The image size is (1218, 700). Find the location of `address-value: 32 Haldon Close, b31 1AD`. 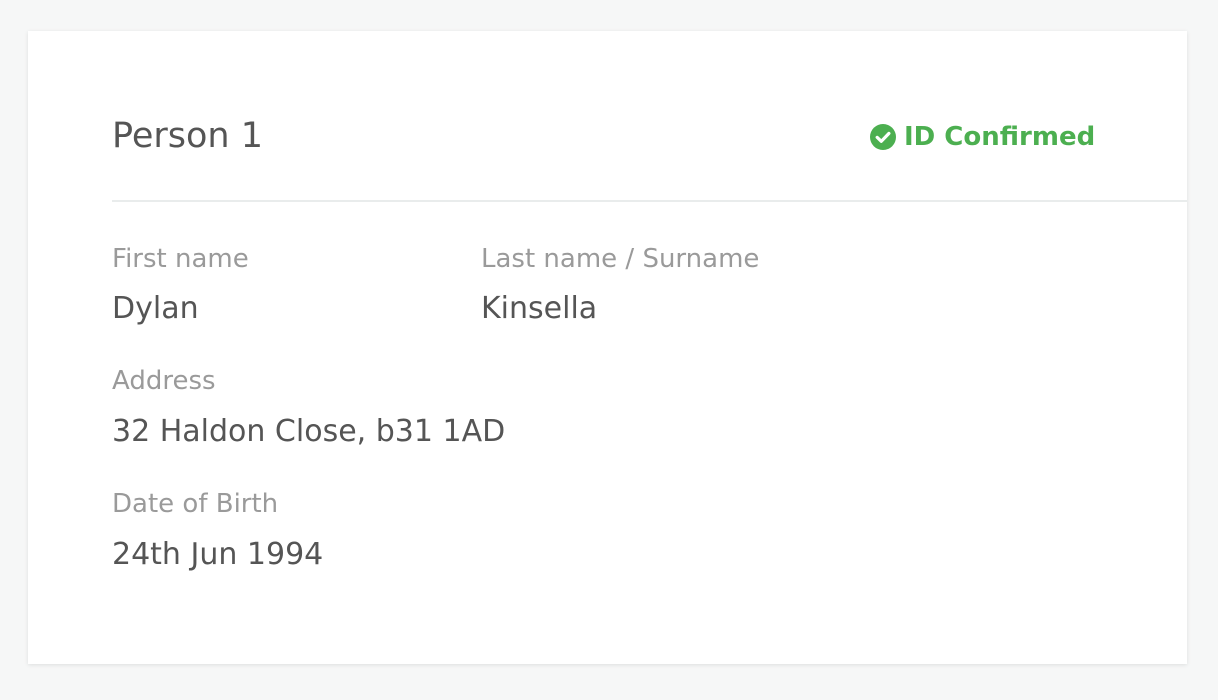

address-value: 32 Haldon Close, b31 1AD is located at coordinates (309, 431).